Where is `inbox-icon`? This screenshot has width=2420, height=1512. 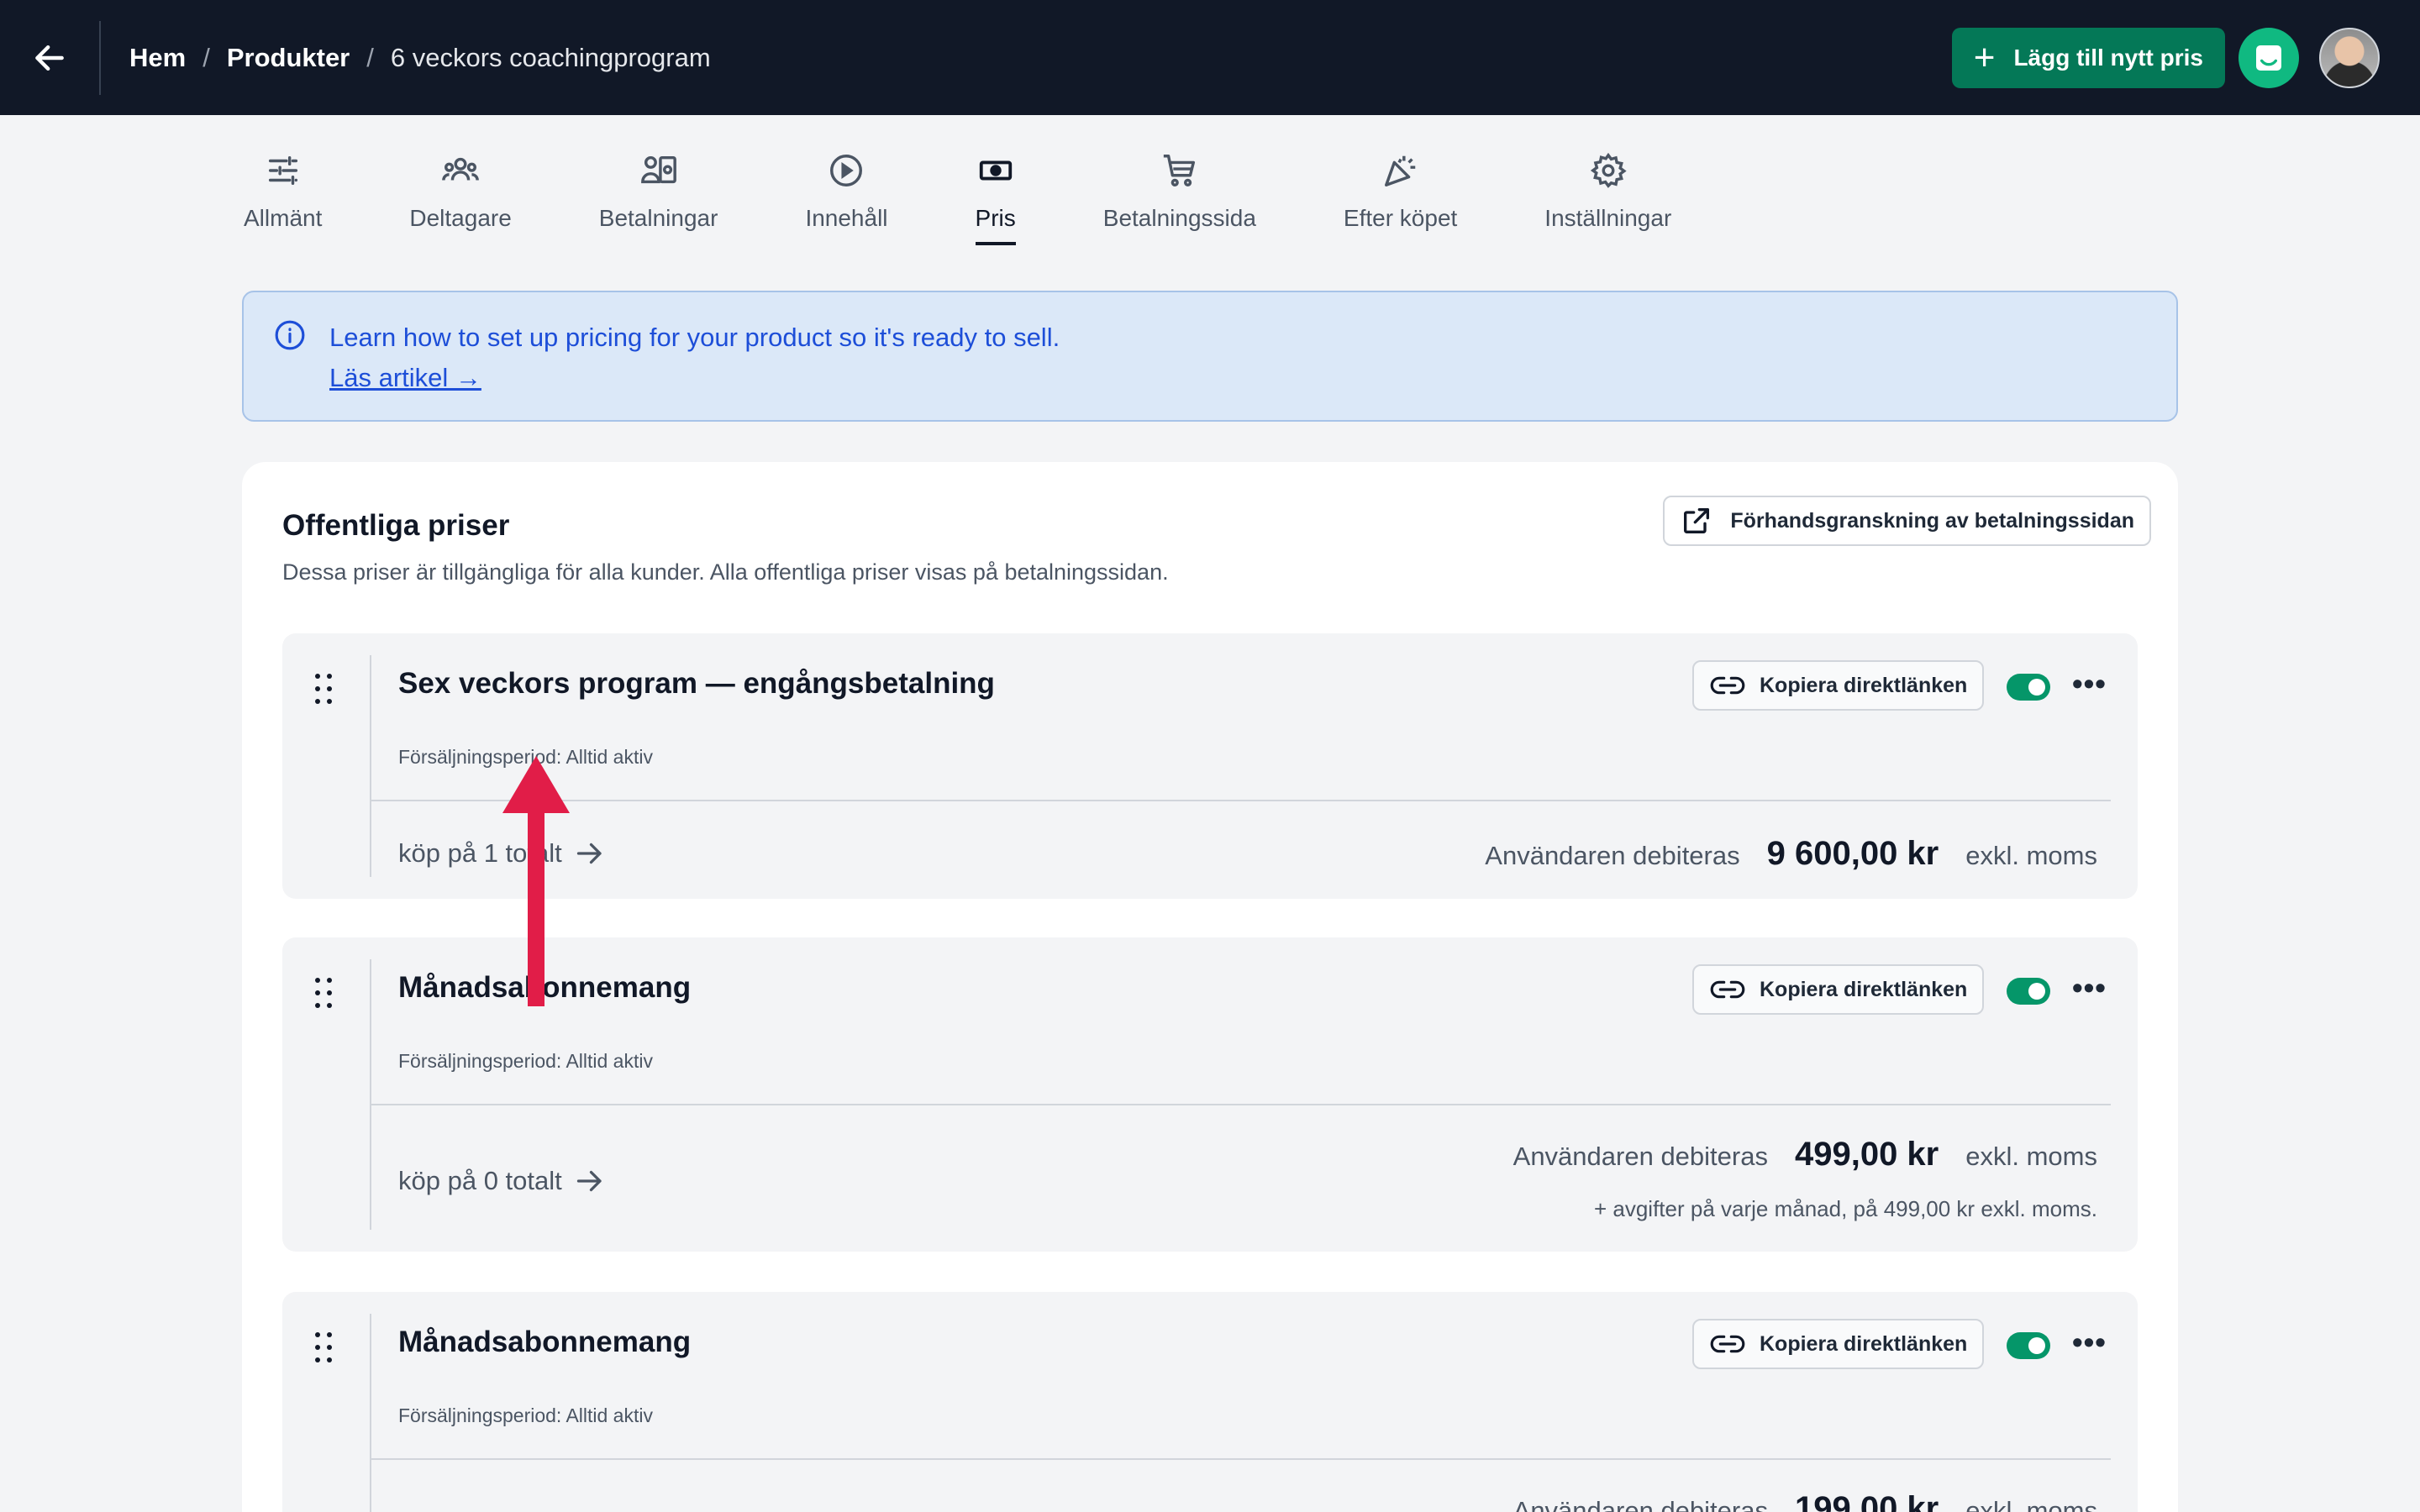 inbox-icon is located at coordinates (2268, 58).